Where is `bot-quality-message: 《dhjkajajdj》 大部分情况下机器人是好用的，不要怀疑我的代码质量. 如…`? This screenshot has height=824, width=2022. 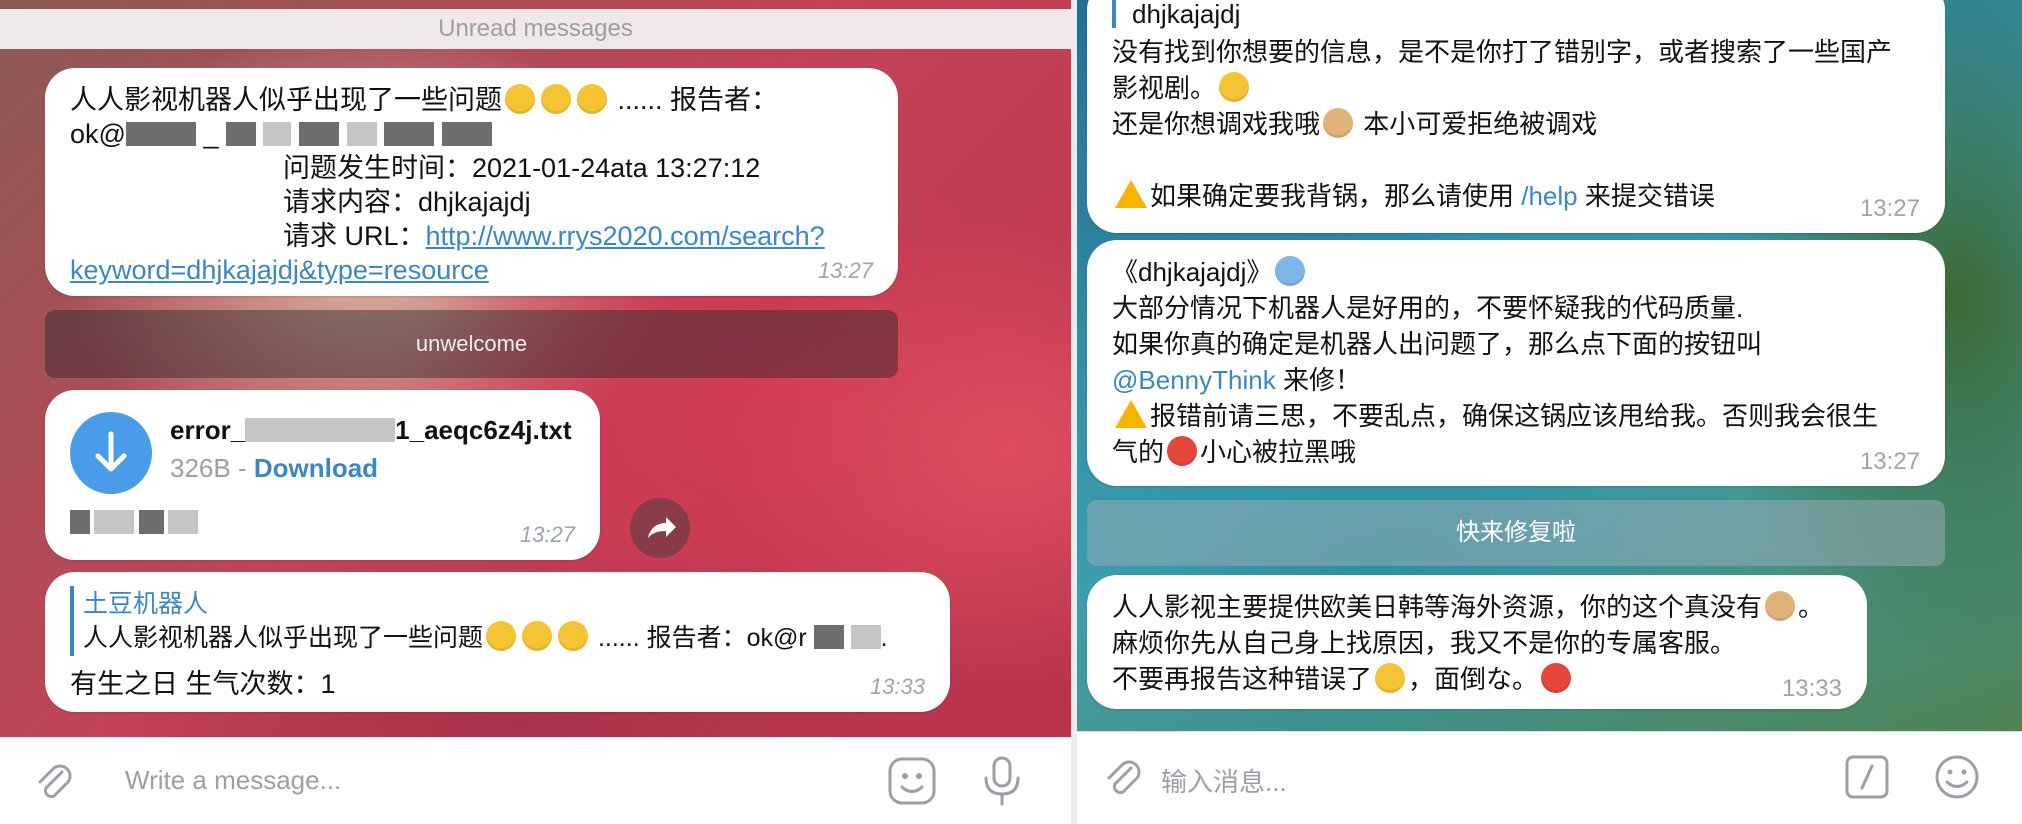 bot-quality-message: 《dhjkajajdj》 大部分情况下机器人是好用的，不要怀疑我的代码质量. 如… is located at coordinates (1516, 363).